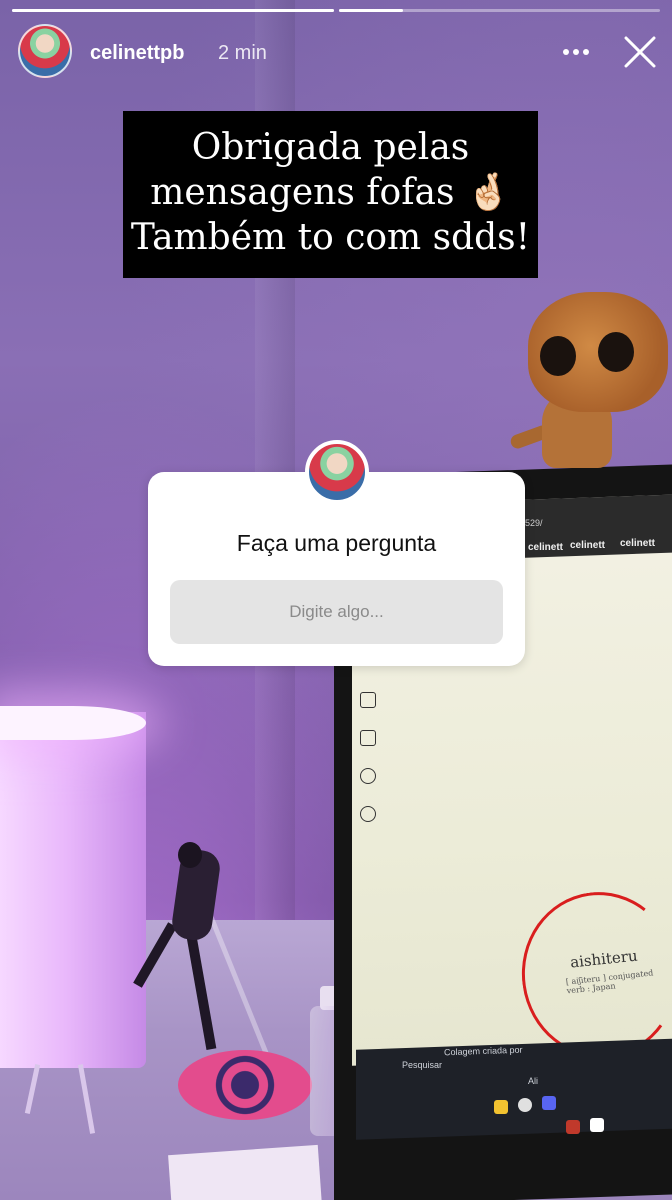 The width and height of the screenshot is (672, 1200). I want to click on collage-name: Ali, so click(533, 1081).